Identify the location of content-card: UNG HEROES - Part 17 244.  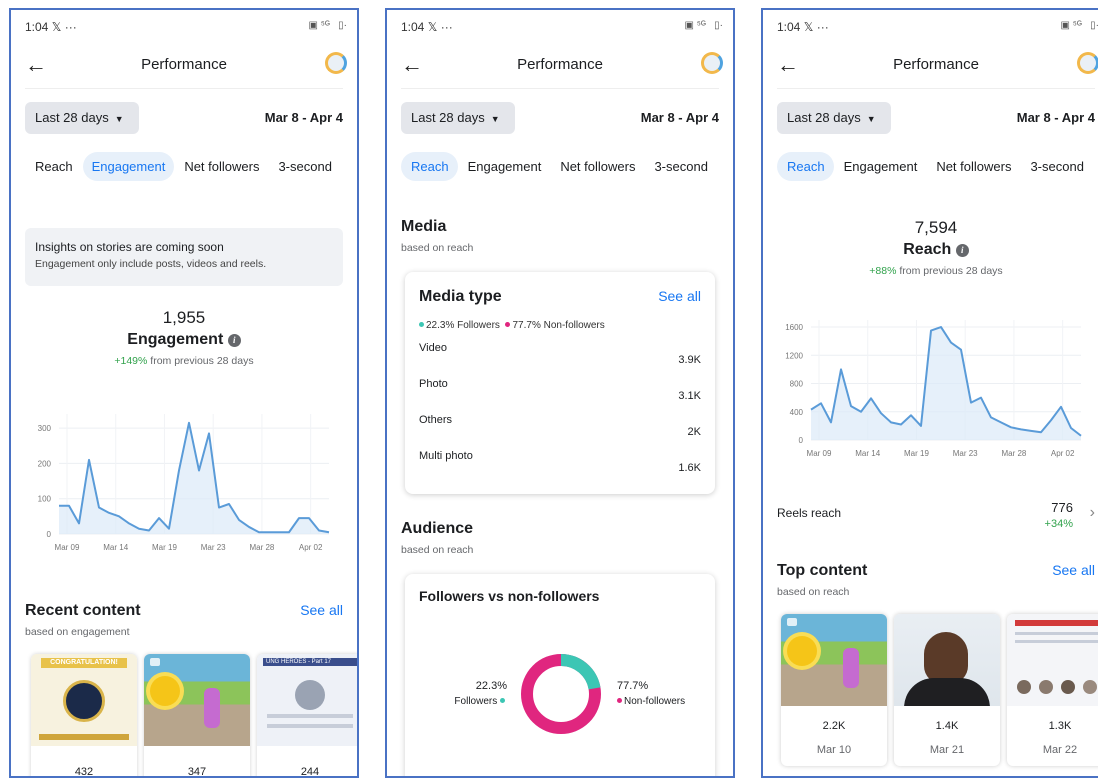
(308, 716).